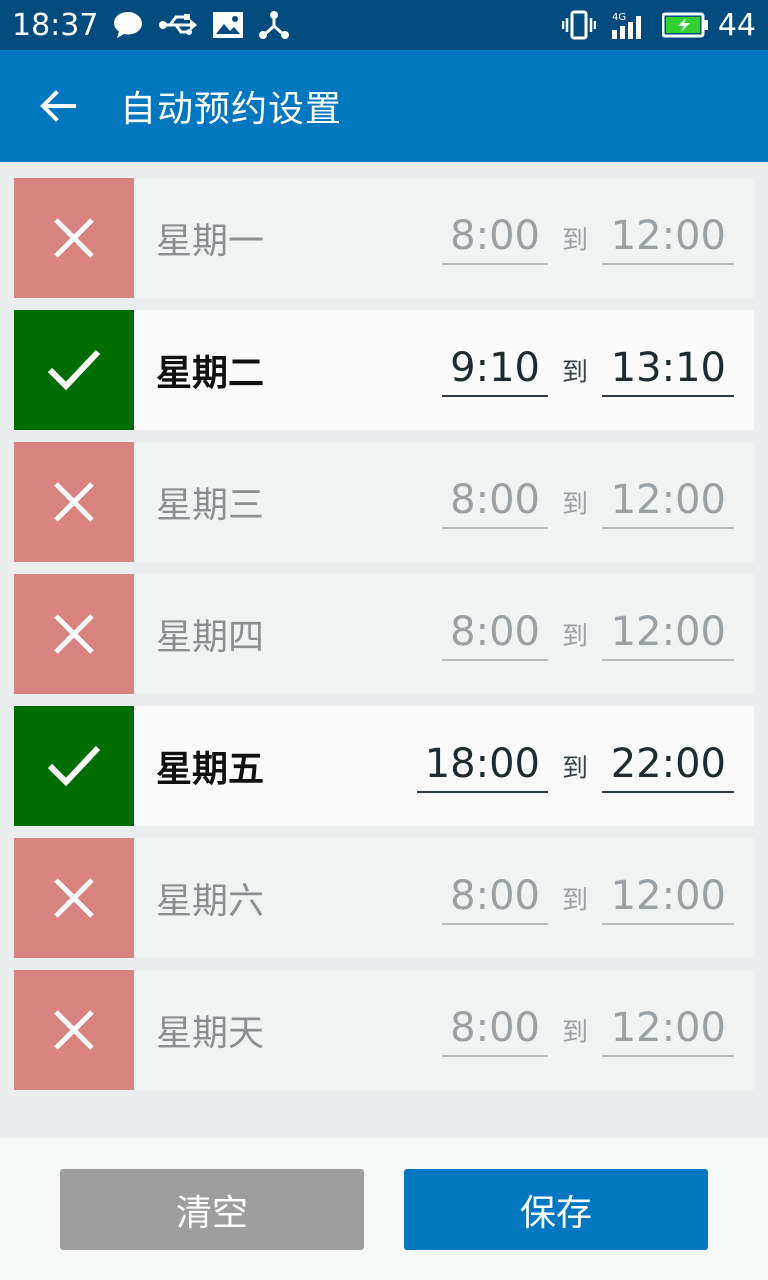 The image size is (768, 1280). Describe the element at coordinates (128, 25) in the screenshot. I see `chat-icon` at that location.